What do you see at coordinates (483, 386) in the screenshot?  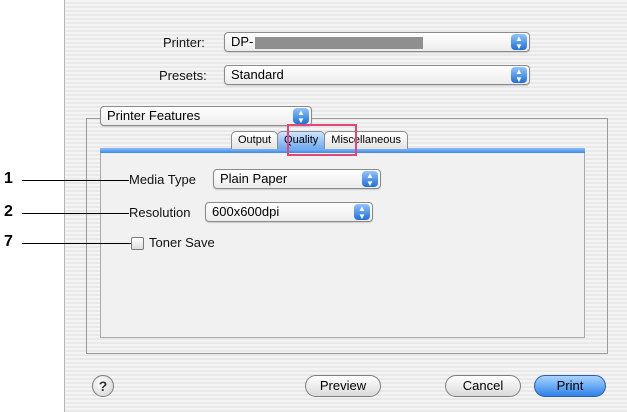 I see `cancel-button: Cancel` at bounding box center [483, 386].